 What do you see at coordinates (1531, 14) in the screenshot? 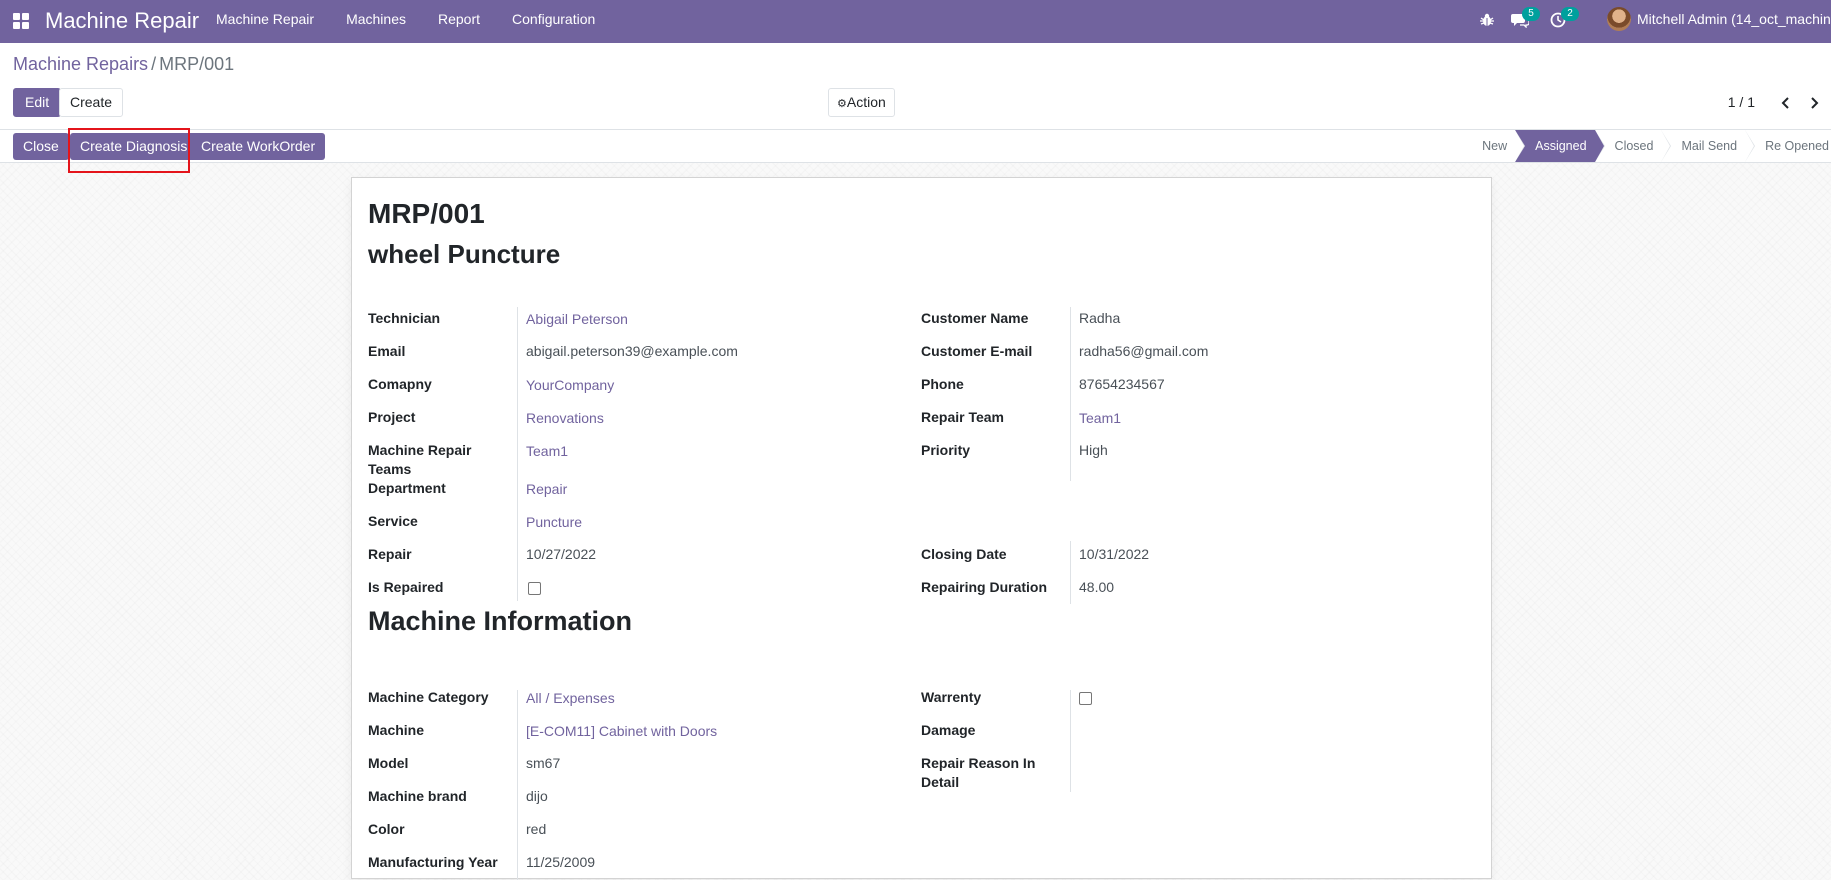
I see `messages-count-badge: 5` at bounding box center [1531, 14].